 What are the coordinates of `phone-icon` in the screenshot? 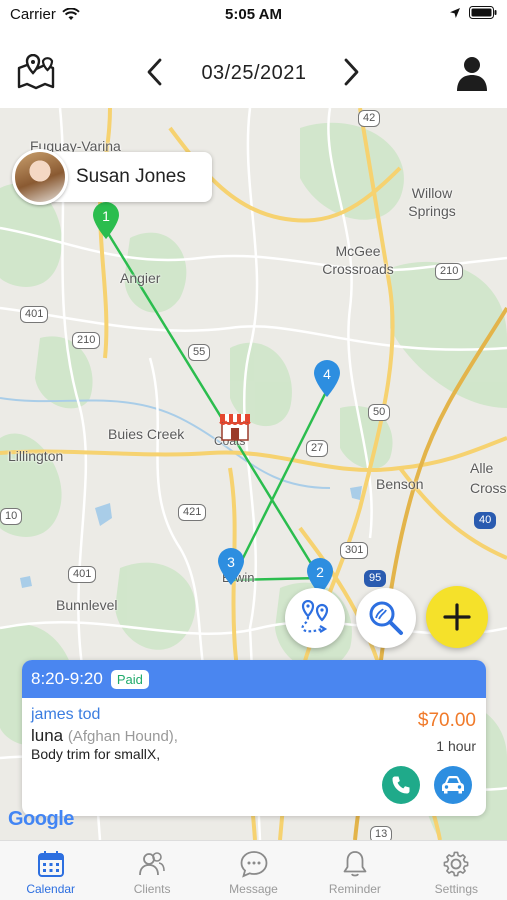 It's located at (401, 785).